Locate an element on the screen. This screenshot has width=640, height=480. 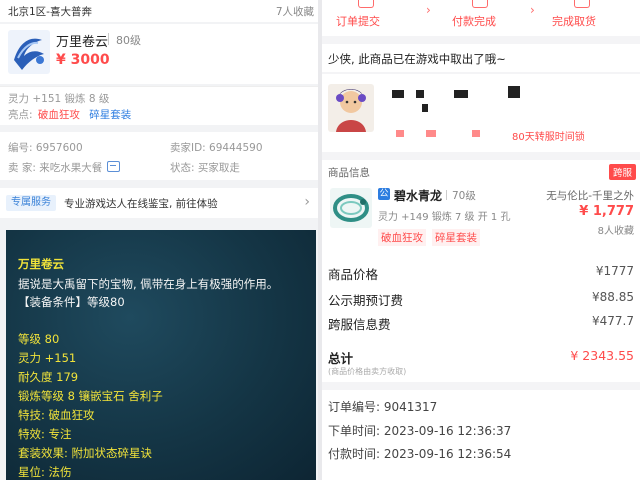
trade-status: 状态: 买家取走 is located at coordinates (205, 168).